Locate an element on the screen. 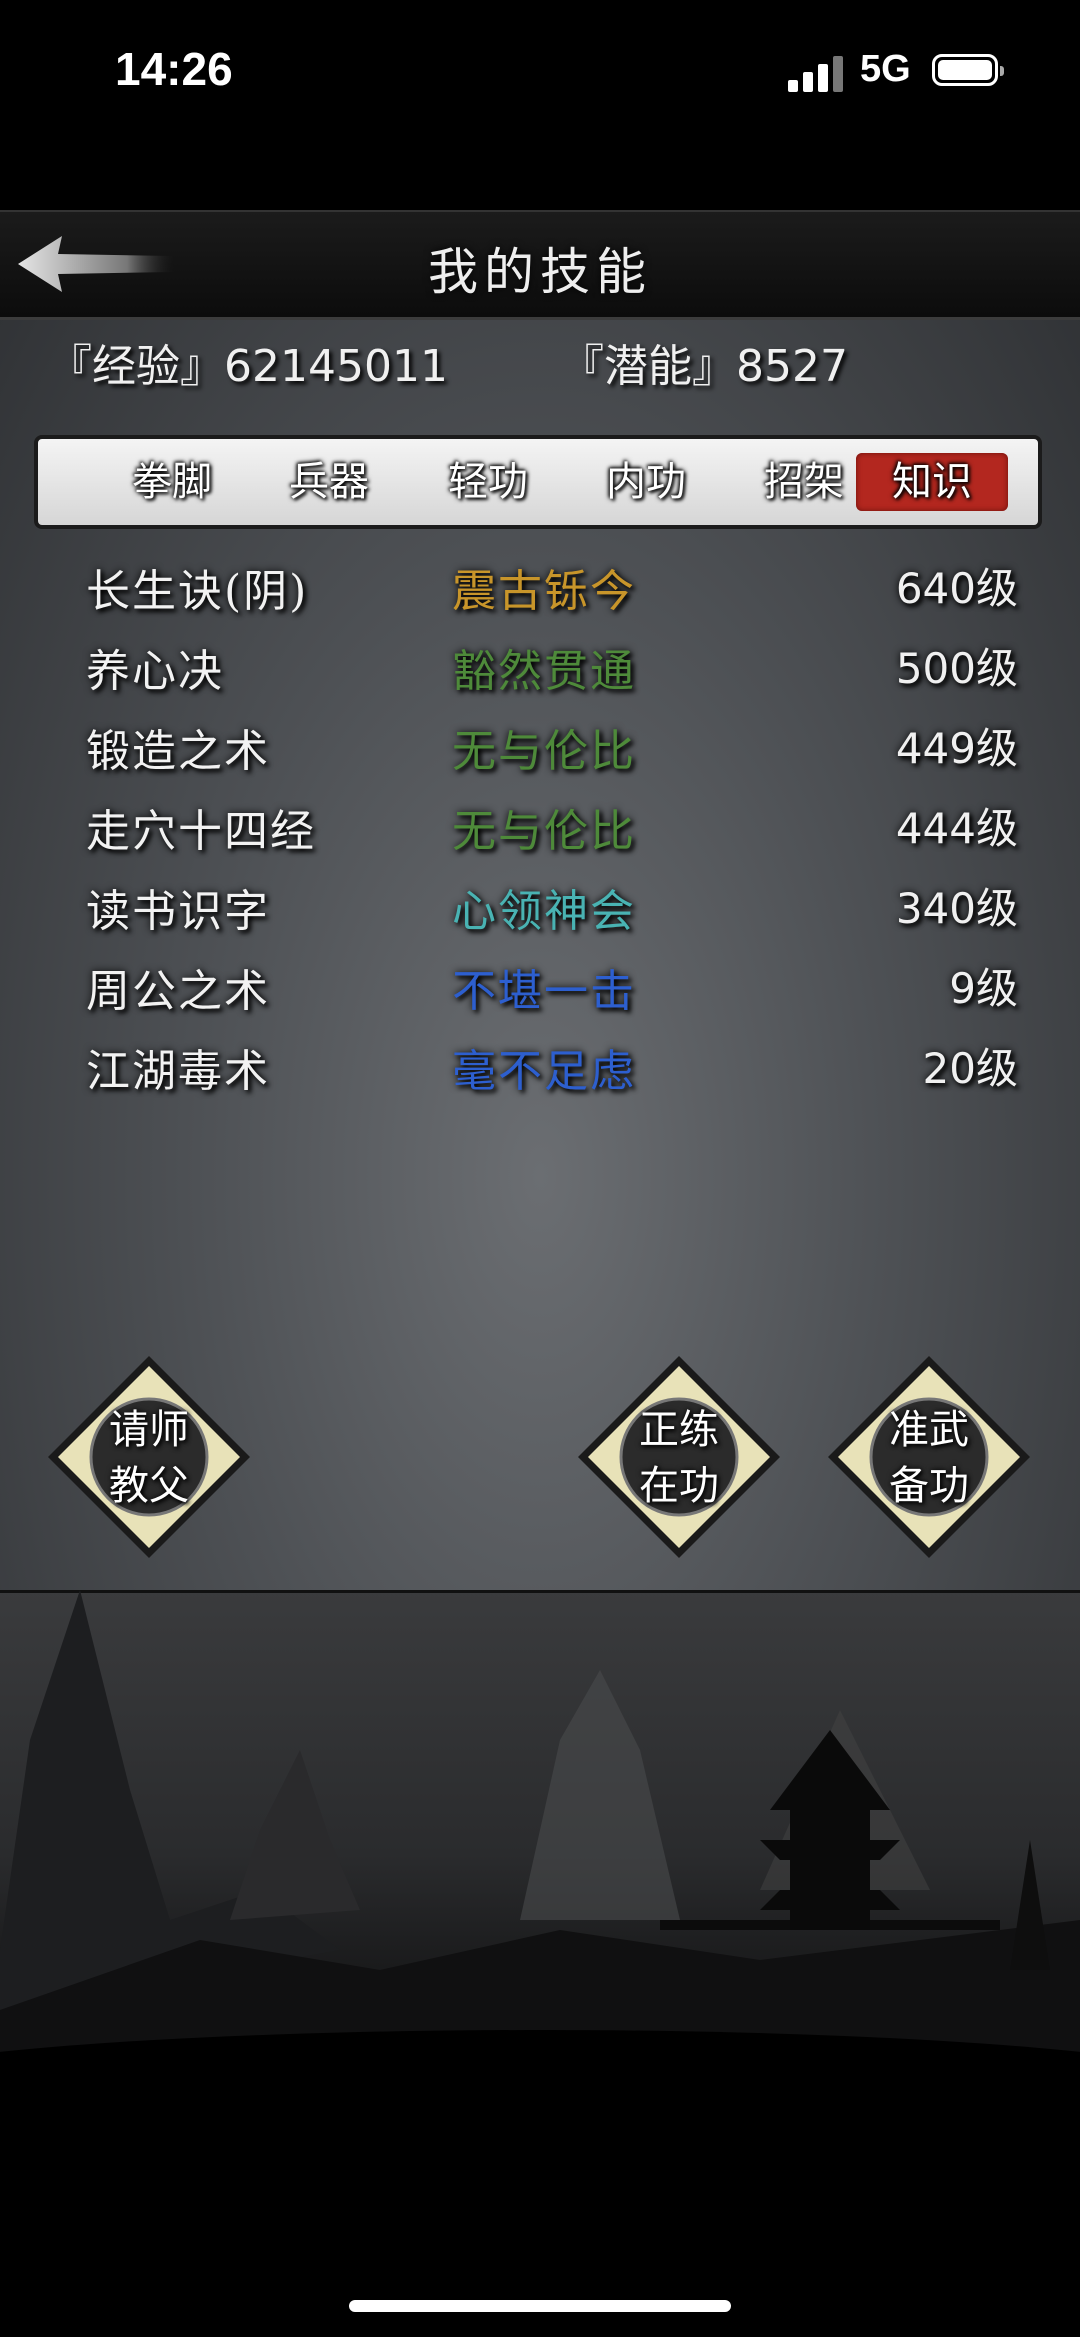 This screenshot has width=1080, height=2337. skill-name: 周公之术 is located at coordinates (178, 991).